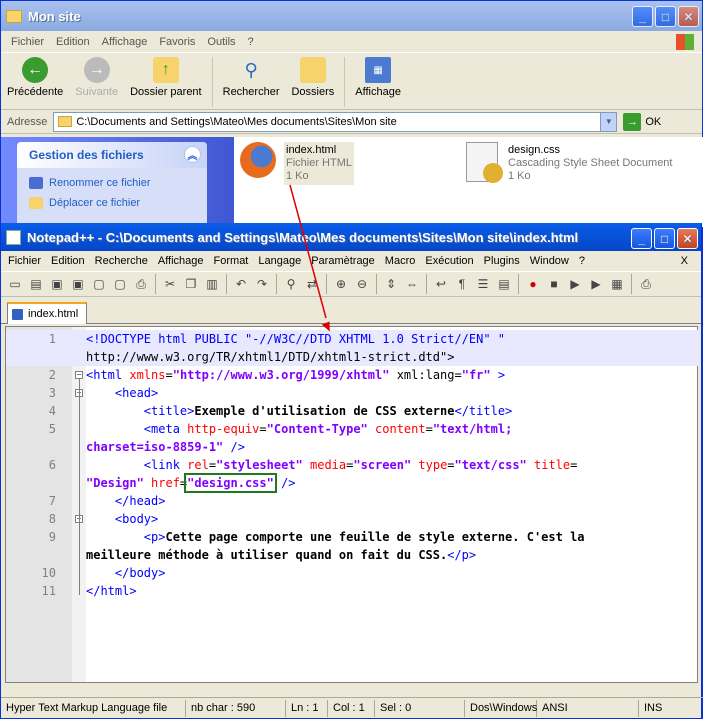  Describe the element at coordinates (588, 708) in the screenshot. I see `status-encoding: ANSI` at that location.